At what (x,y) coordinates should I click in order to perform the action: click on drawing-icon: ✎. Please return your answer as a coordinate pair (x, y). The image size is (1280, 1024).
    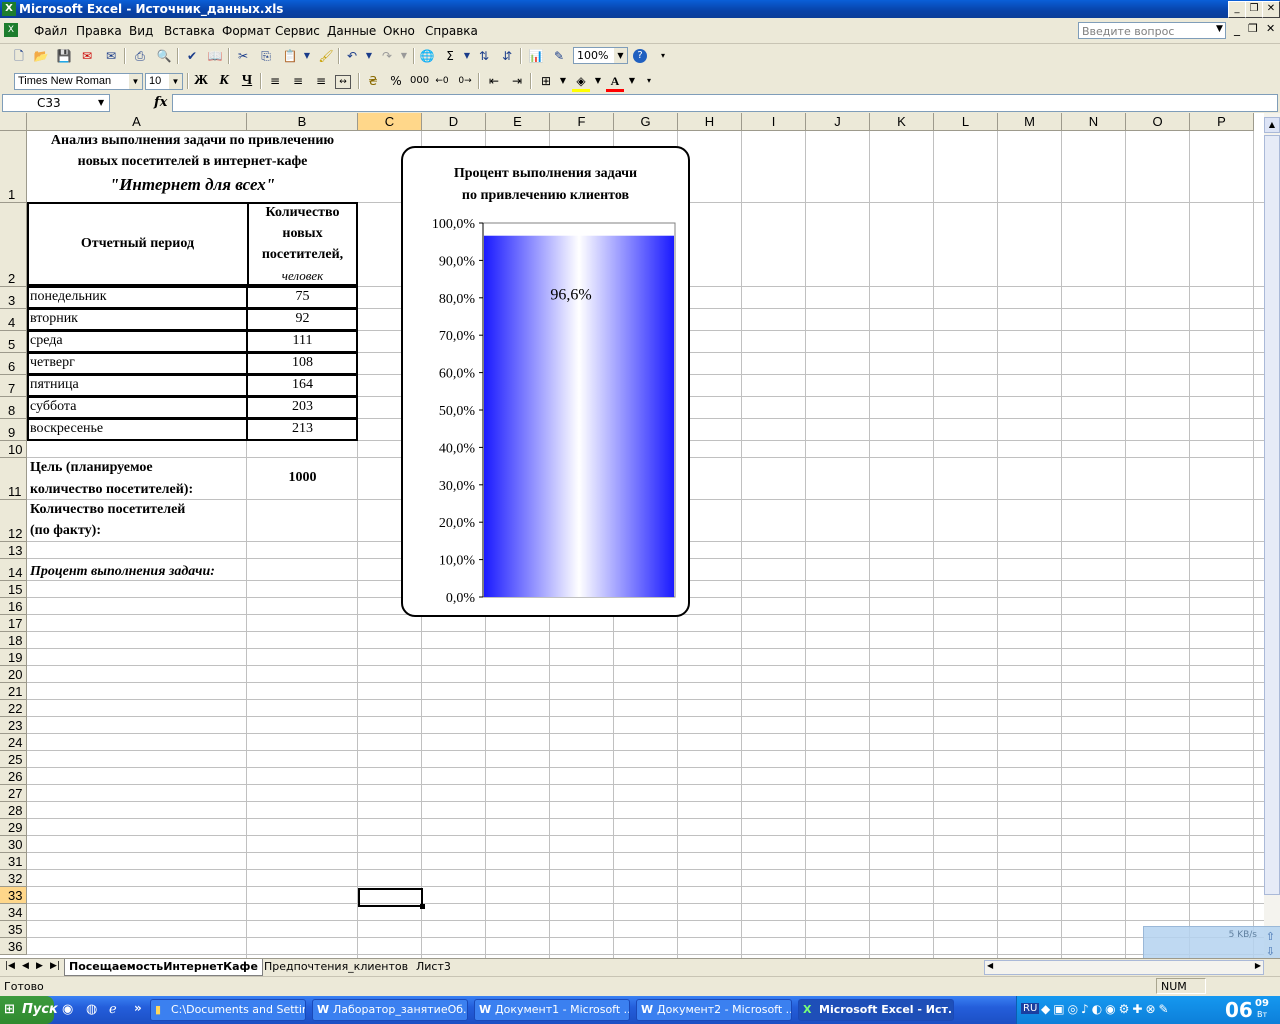
    Looking at the image, I should click on (559, 56).